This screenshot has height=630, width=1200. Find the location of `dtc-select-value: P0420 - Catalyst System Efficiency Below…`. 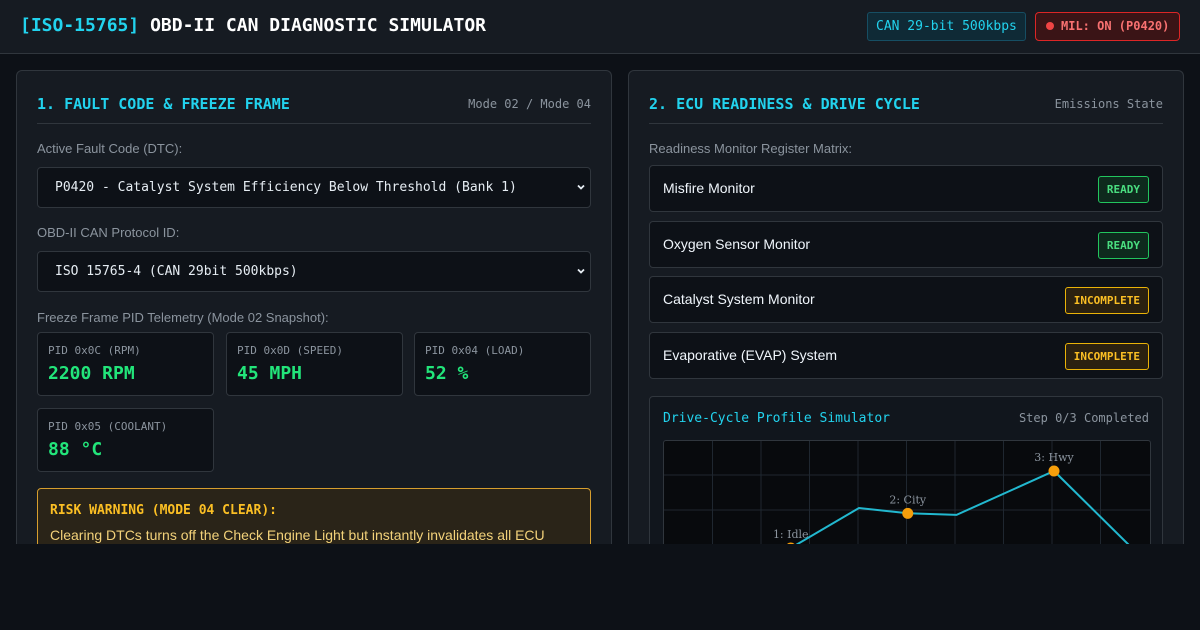

dtc-select-value: P0420 - Catalyst System Efficiency Below… is located at coordinates (286, 187).